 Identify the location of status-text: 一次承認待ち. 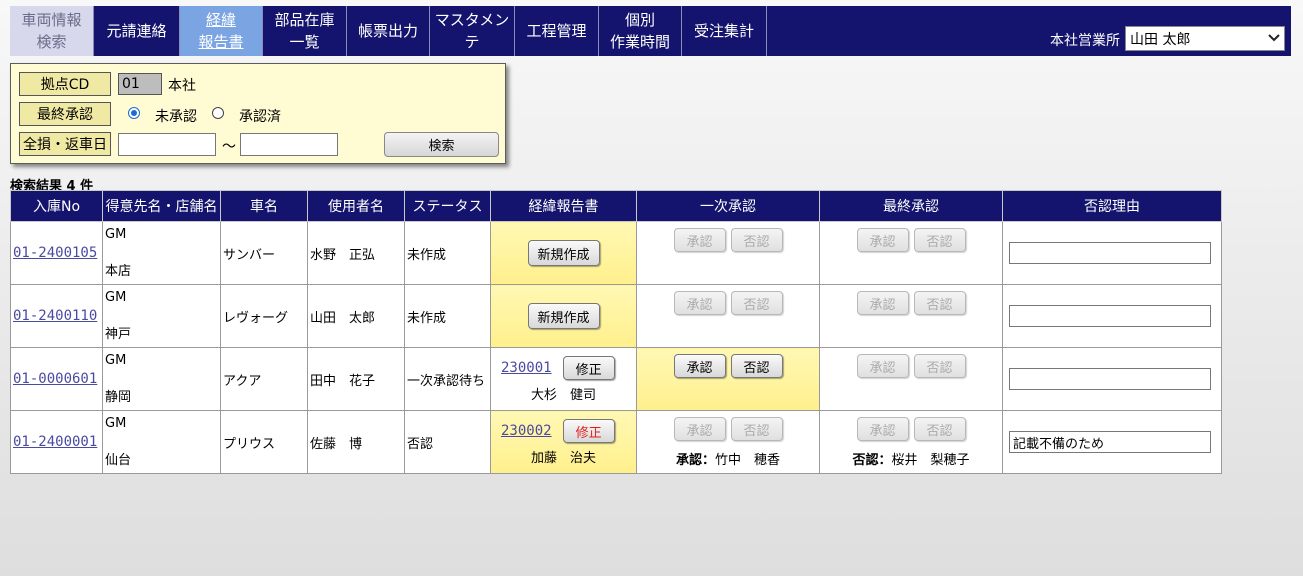
(446, 381).